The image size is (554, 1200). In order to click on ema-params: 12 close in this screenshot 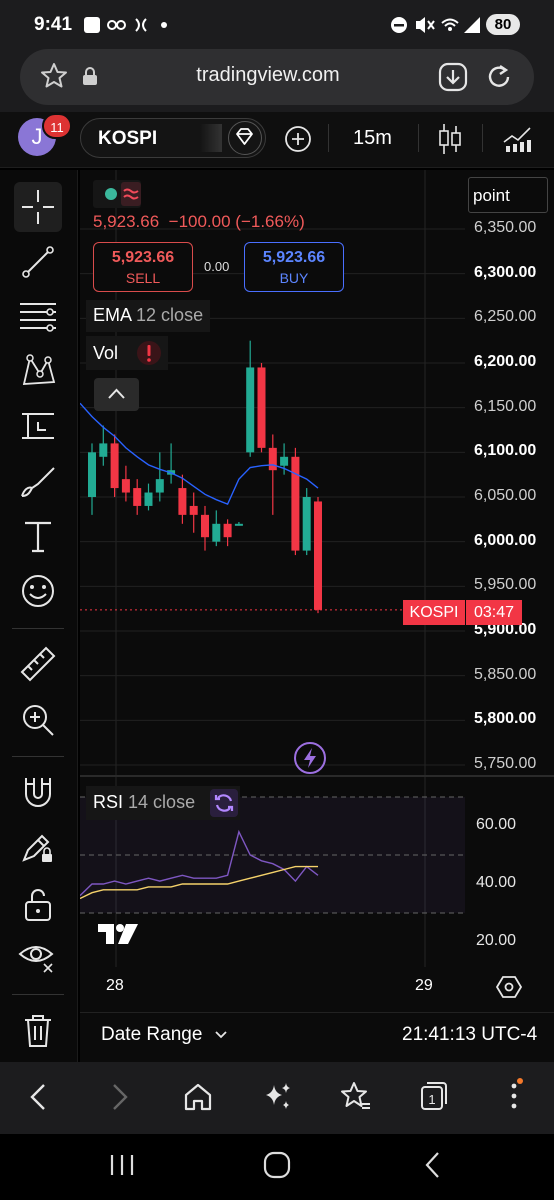, I will do `click(170, 315)`.